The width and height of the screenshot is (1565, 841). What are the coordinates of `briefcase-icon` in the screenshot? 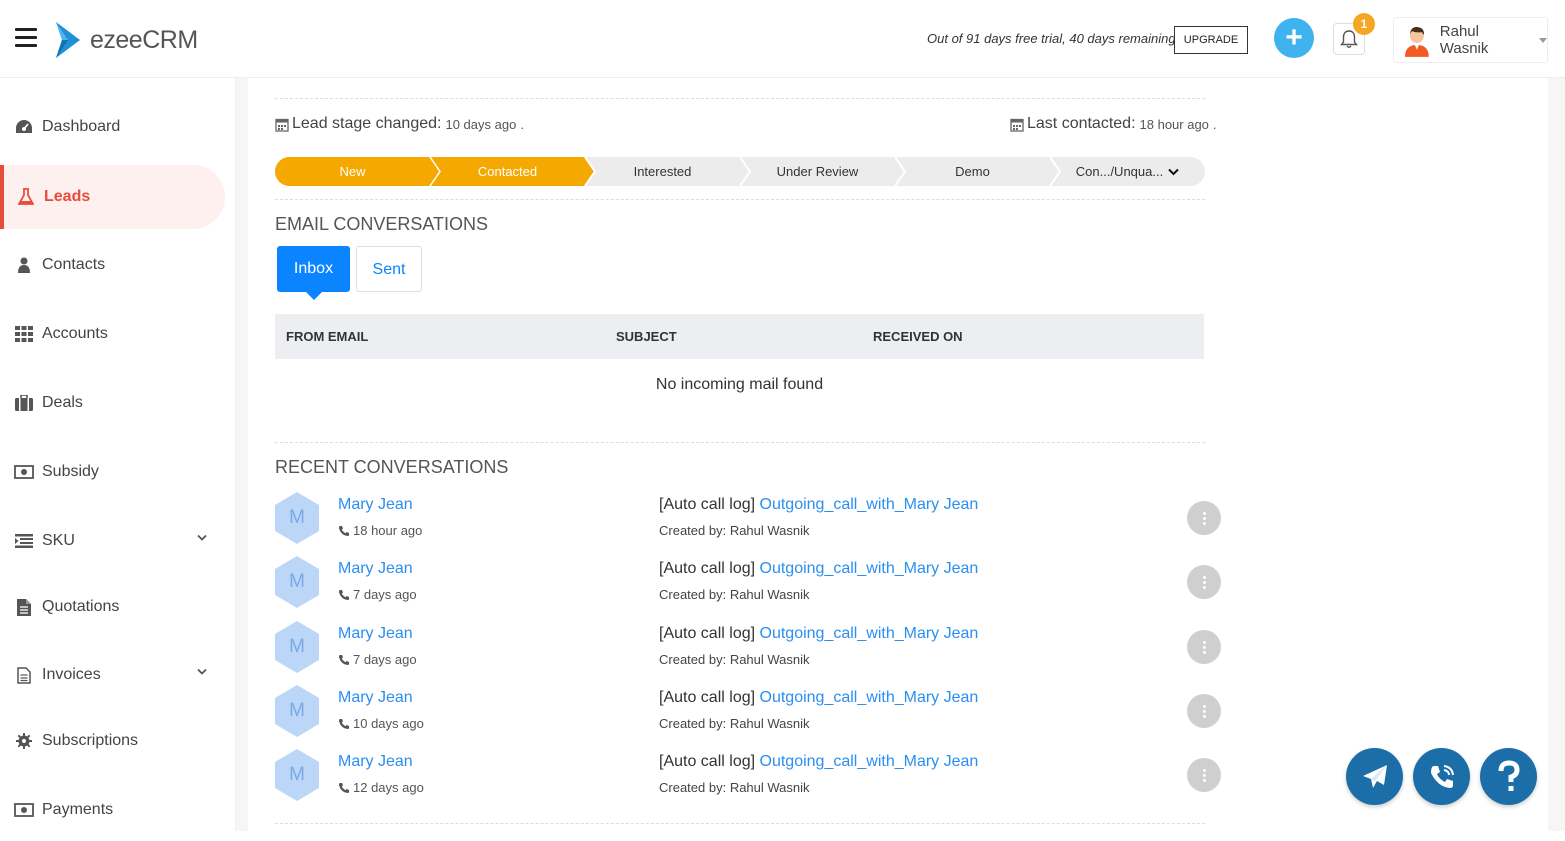 It's located at (24, 403).